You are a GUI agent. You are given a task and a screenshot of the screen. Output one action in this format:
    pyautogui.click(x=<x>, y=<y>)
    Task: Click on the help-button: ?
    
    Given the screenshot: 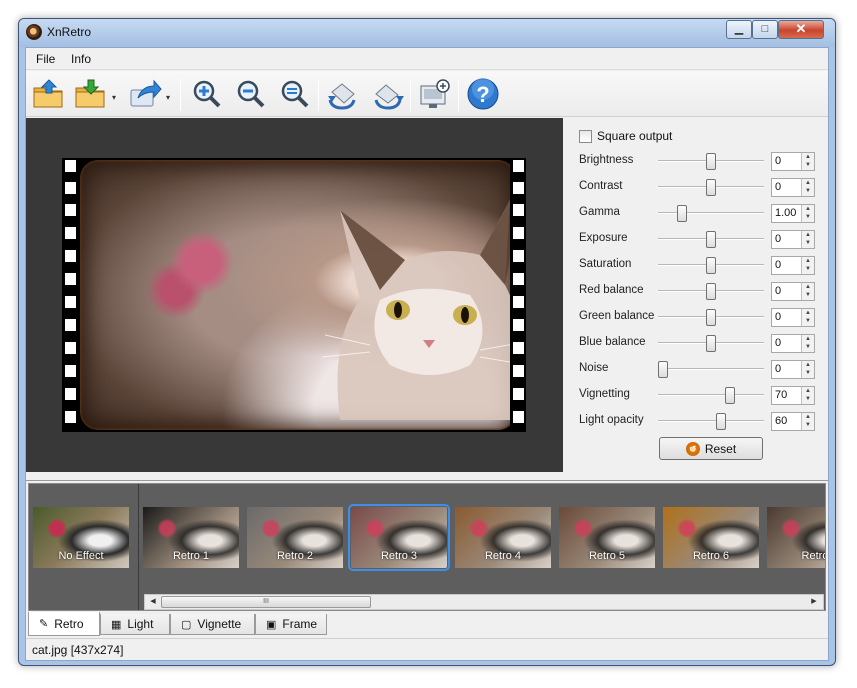 What is the action you would take?
    pyautogui.click(x=483, y=94)
    